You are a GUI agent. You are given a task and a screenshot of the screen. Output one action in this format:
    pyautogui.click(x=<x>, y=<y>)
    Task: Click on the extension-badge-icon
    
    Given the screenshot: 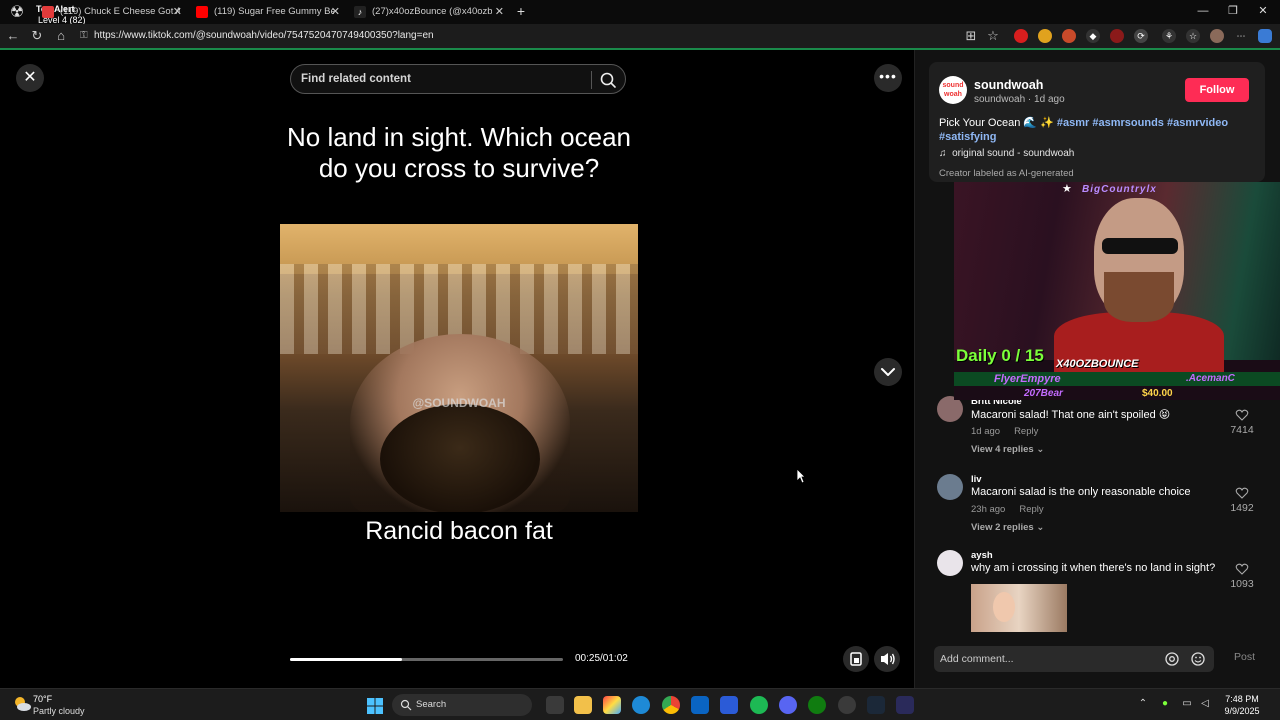 What is the action you would take?
    pyautogui.click(x=1117, y=36)
    